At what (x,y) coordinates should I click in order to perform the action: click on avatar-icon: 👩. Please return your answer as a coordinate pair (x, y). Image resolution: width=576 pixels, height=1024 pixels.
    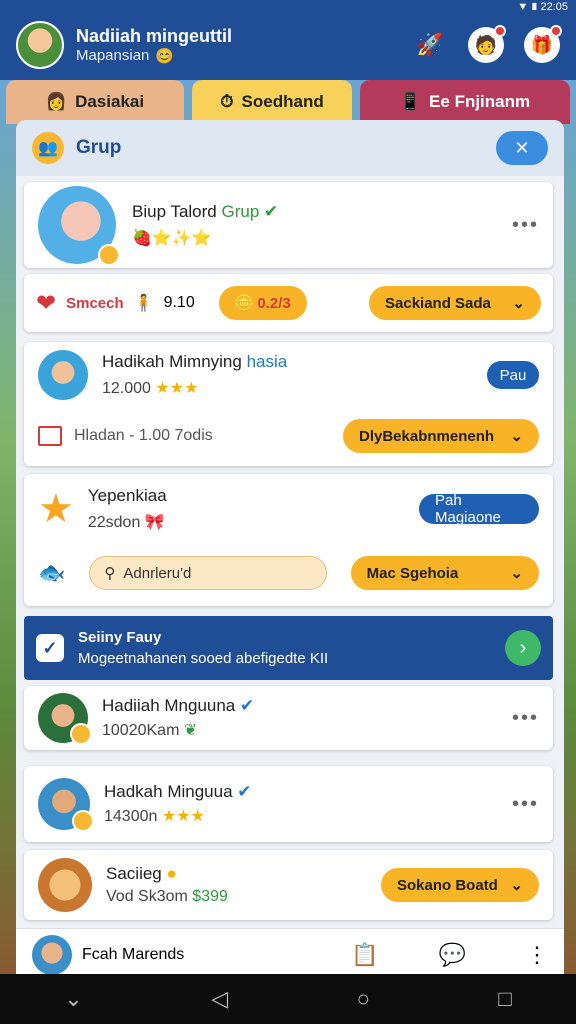
    Looking at the image, I should click on (56, 101).